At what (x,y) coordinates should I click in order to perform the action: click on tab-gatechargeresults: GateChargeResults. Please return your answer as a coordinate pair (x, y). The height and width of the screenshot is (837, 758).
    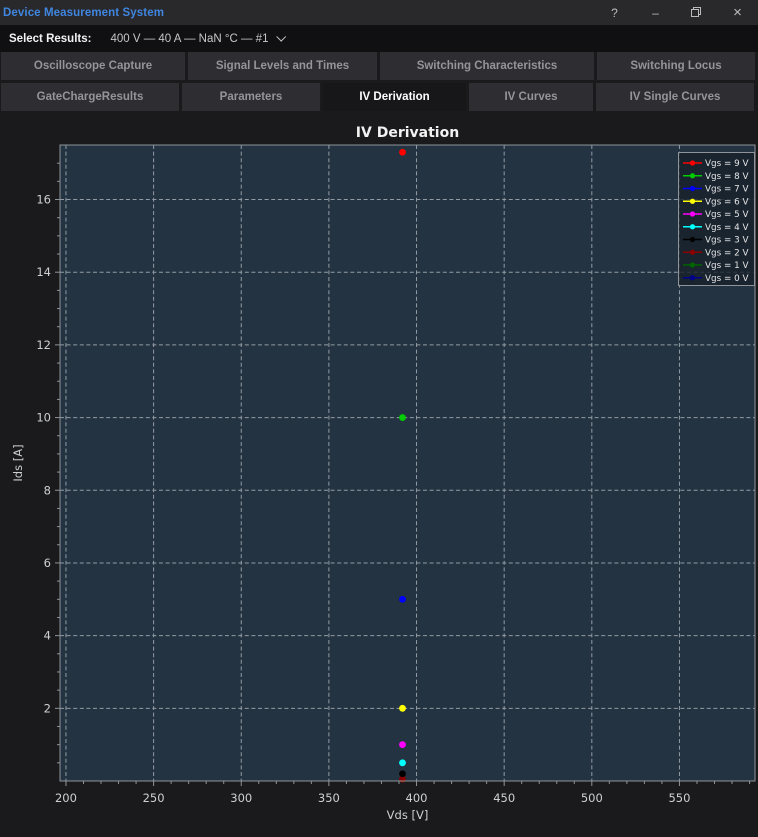
    Looking at the image, I should click on (90, 97).